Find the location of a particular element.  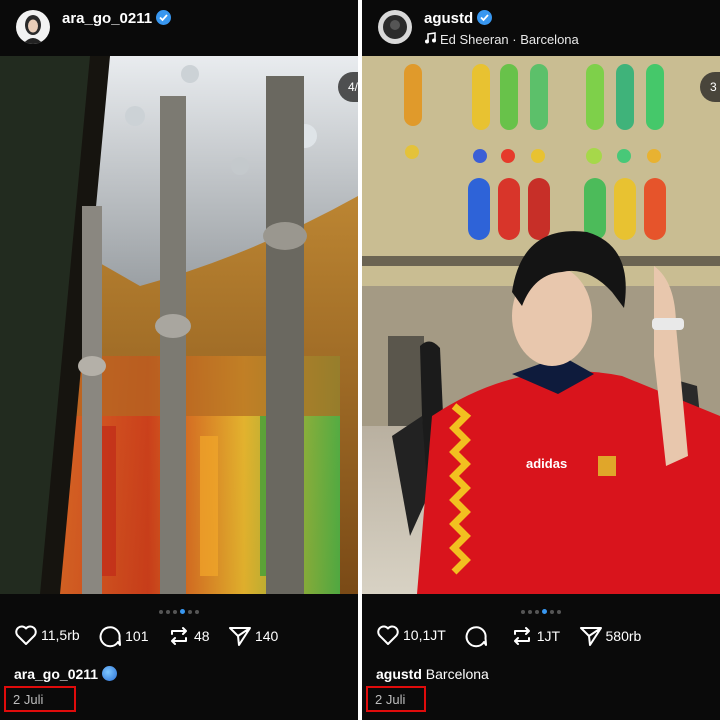

caption-text: Barcelona is located at coordinates (457, 674).